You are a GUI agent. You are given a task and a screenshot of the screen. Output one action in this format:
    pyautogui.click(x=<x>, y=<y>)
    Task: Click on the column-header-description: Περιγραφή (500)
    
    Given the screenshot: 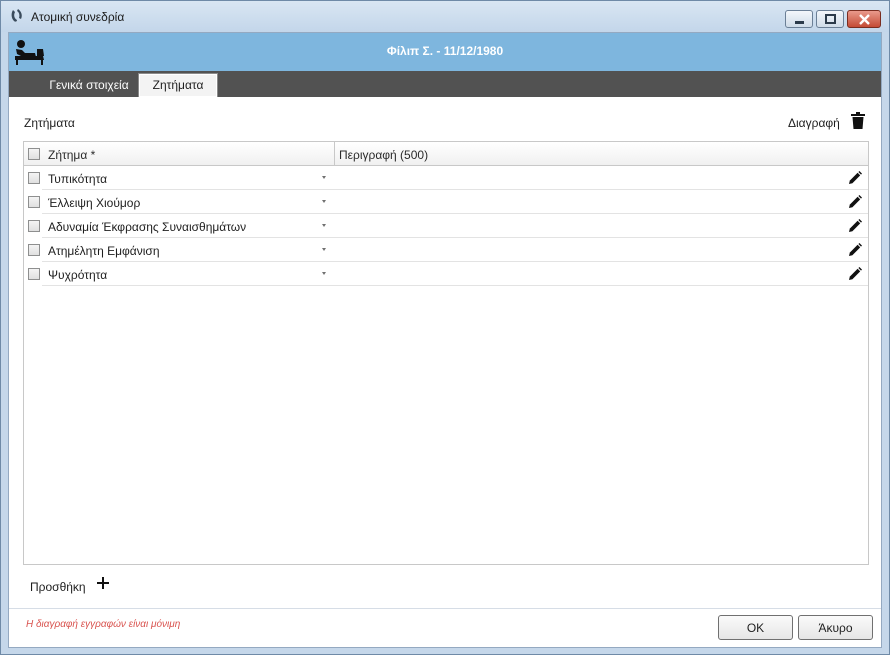 What is the action you would take?
    pyautogui.click(x=383, y=155)
    